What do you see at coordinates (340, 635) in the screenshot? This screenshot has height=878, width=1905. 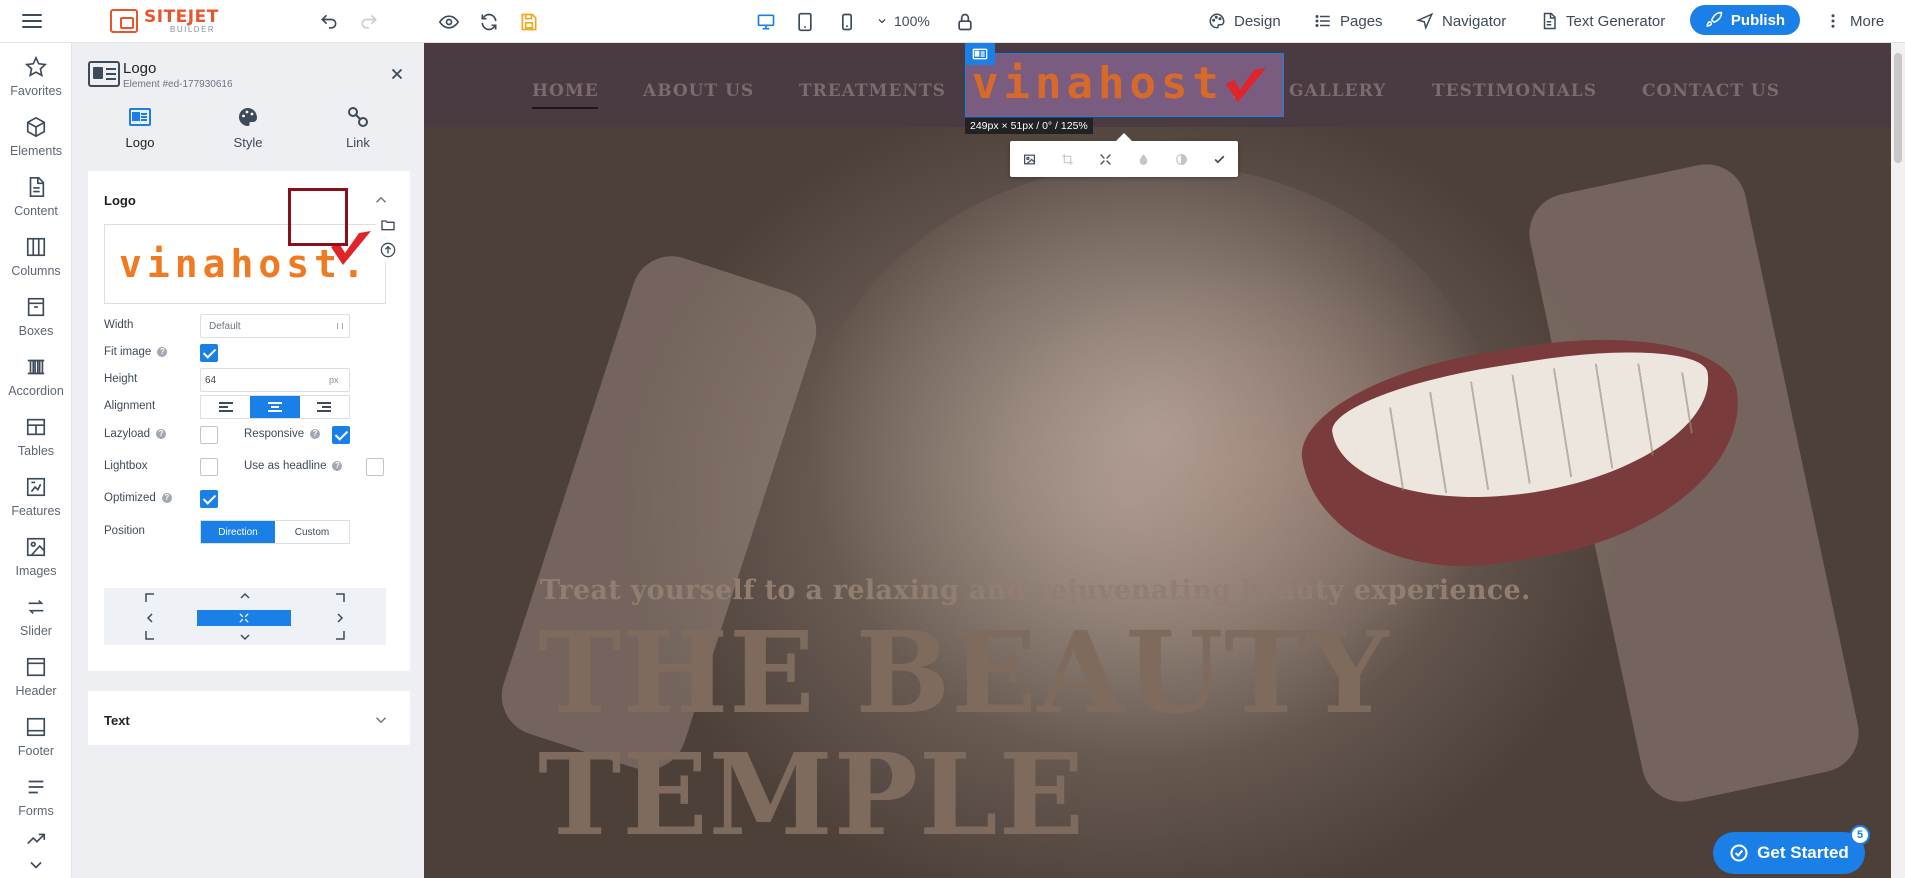 I see `corner-bottom-right-icon` at bounding box center [340, 635].